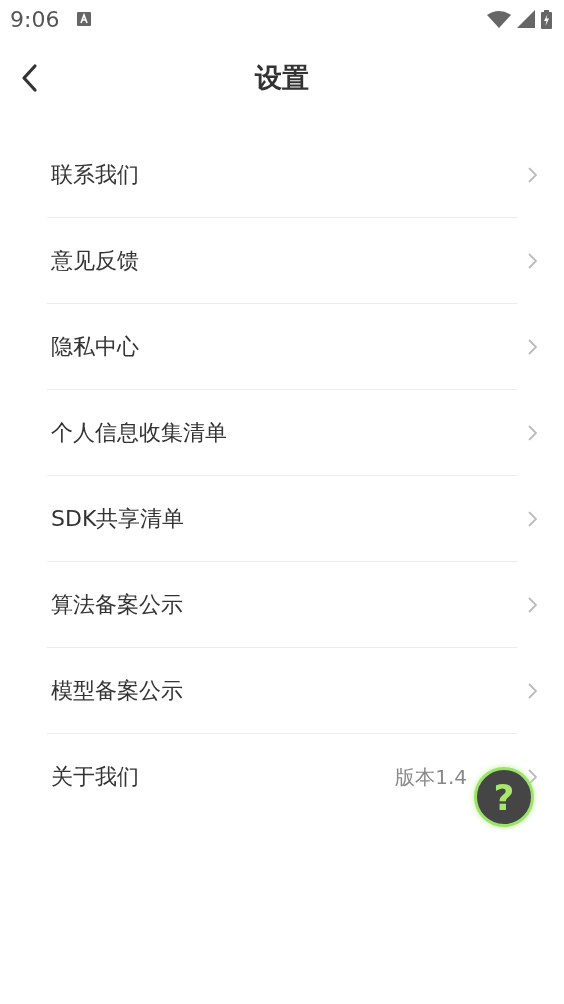 This screenshot has height=1004, width=564. Describe the element at coordinates (118, 518) in the screenshot. I see `settings-item: SDK共享清单` at that location.